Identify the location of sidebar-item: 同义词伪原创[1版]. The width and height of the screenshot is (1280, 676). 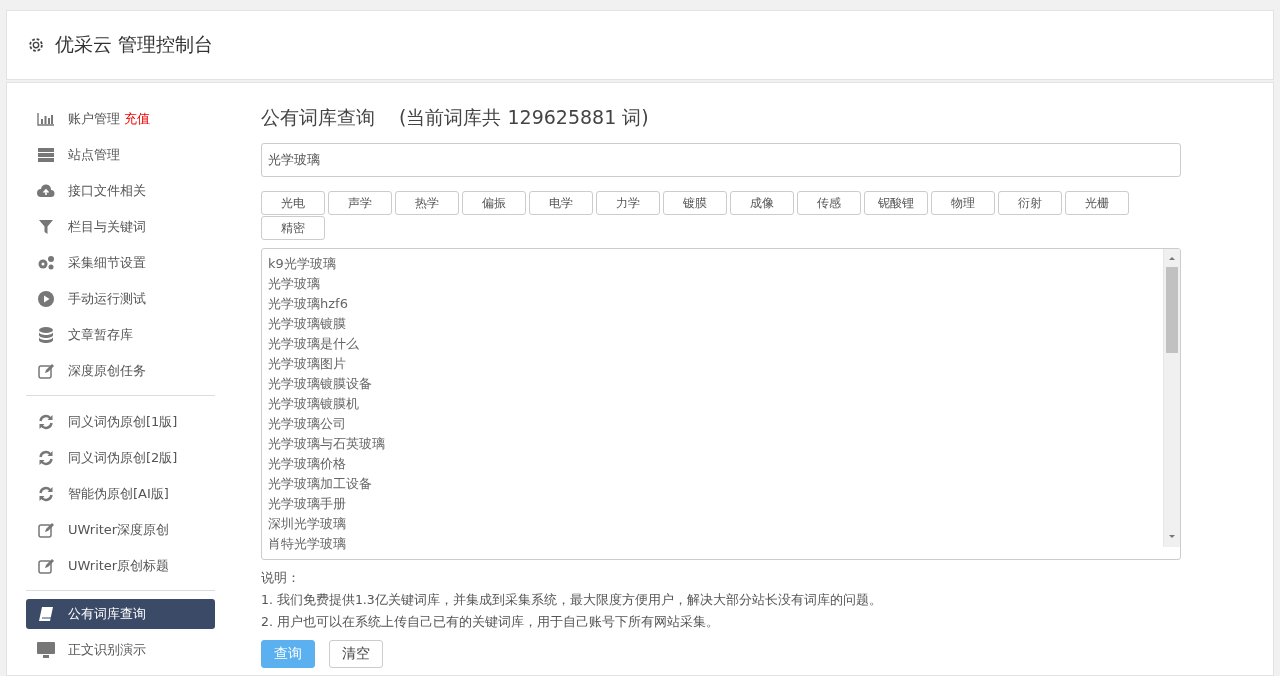
(120, 422).